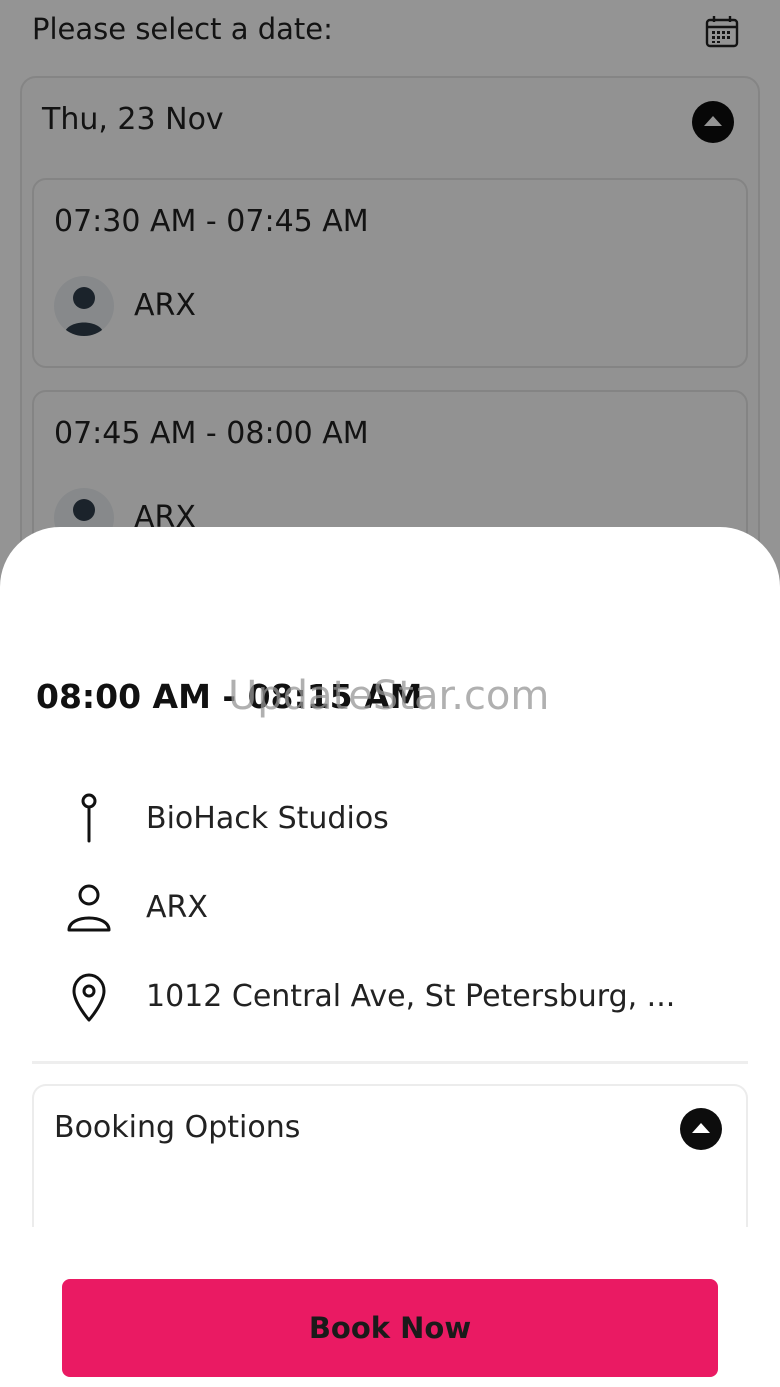 The image size is (780, 1387). Describe the element at coordinates (177, 907) in the screenshot. I see `trainer-name: ARX` at that location.